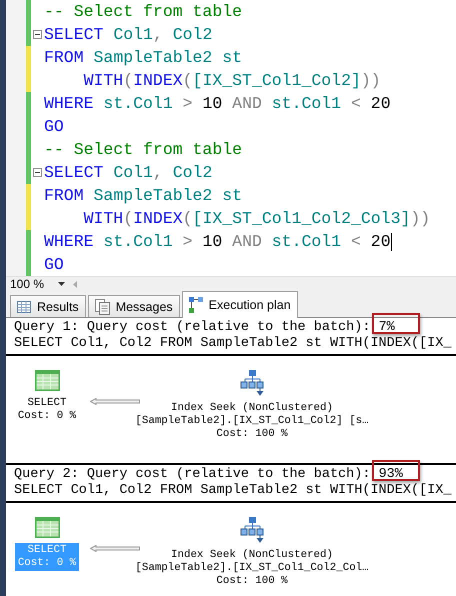  I want to click on code-line: WITH(INDEX([IX_ST_Col1_Col2_Col3])), so click(256, 219).